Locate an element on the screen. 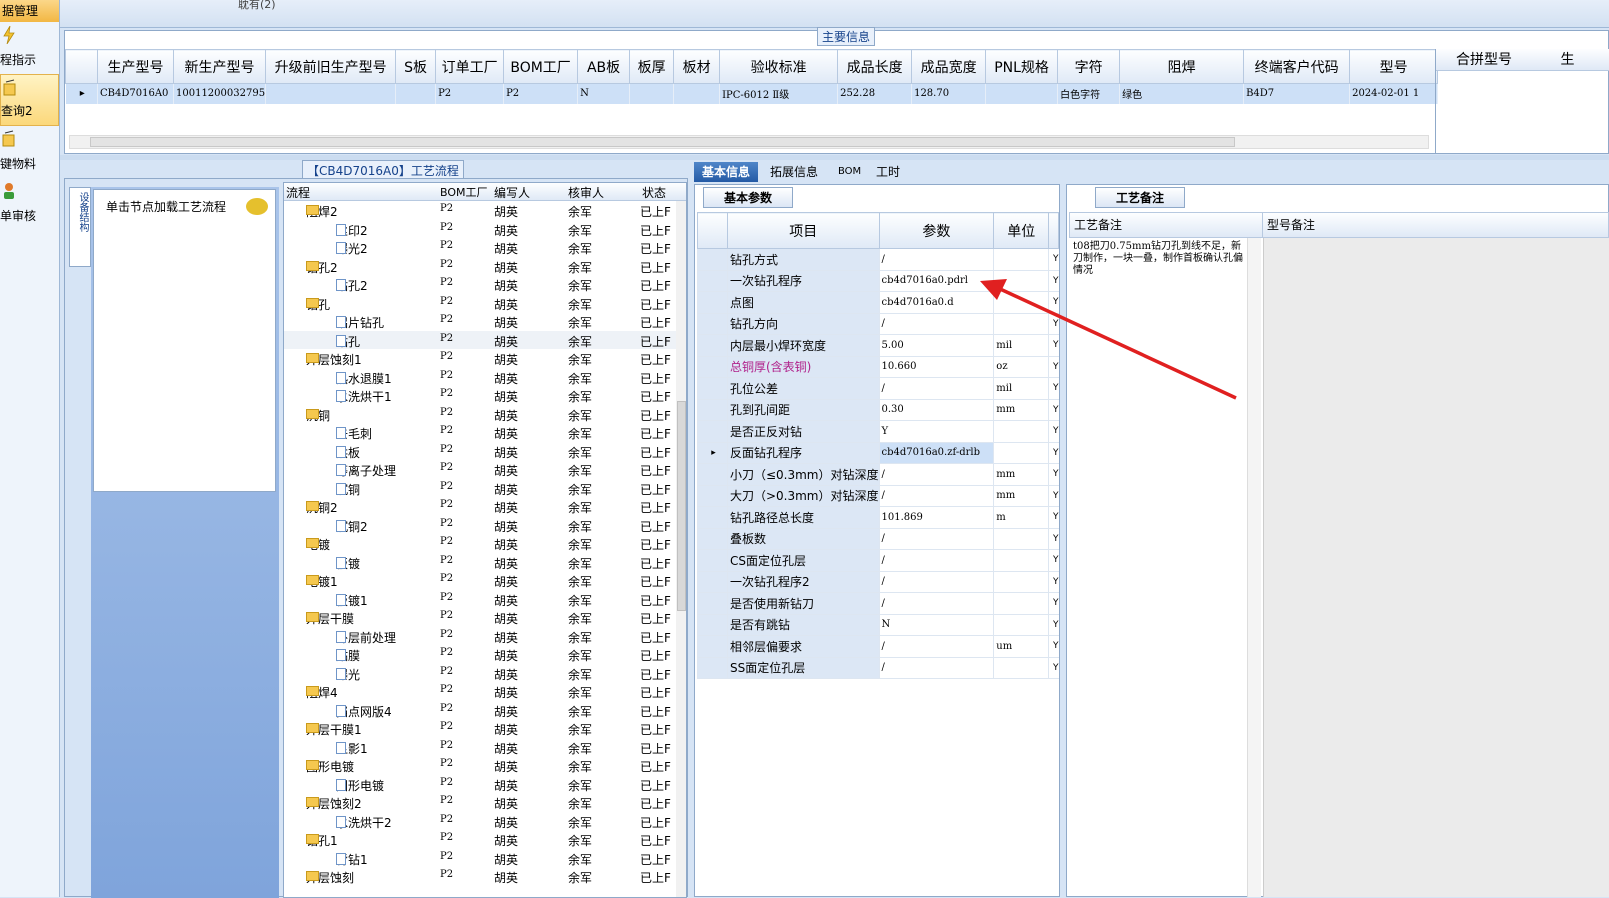 This screenshot has width=1609, height=898. col-process-note: 工艺备注 is located at coordinates (1166, 225).